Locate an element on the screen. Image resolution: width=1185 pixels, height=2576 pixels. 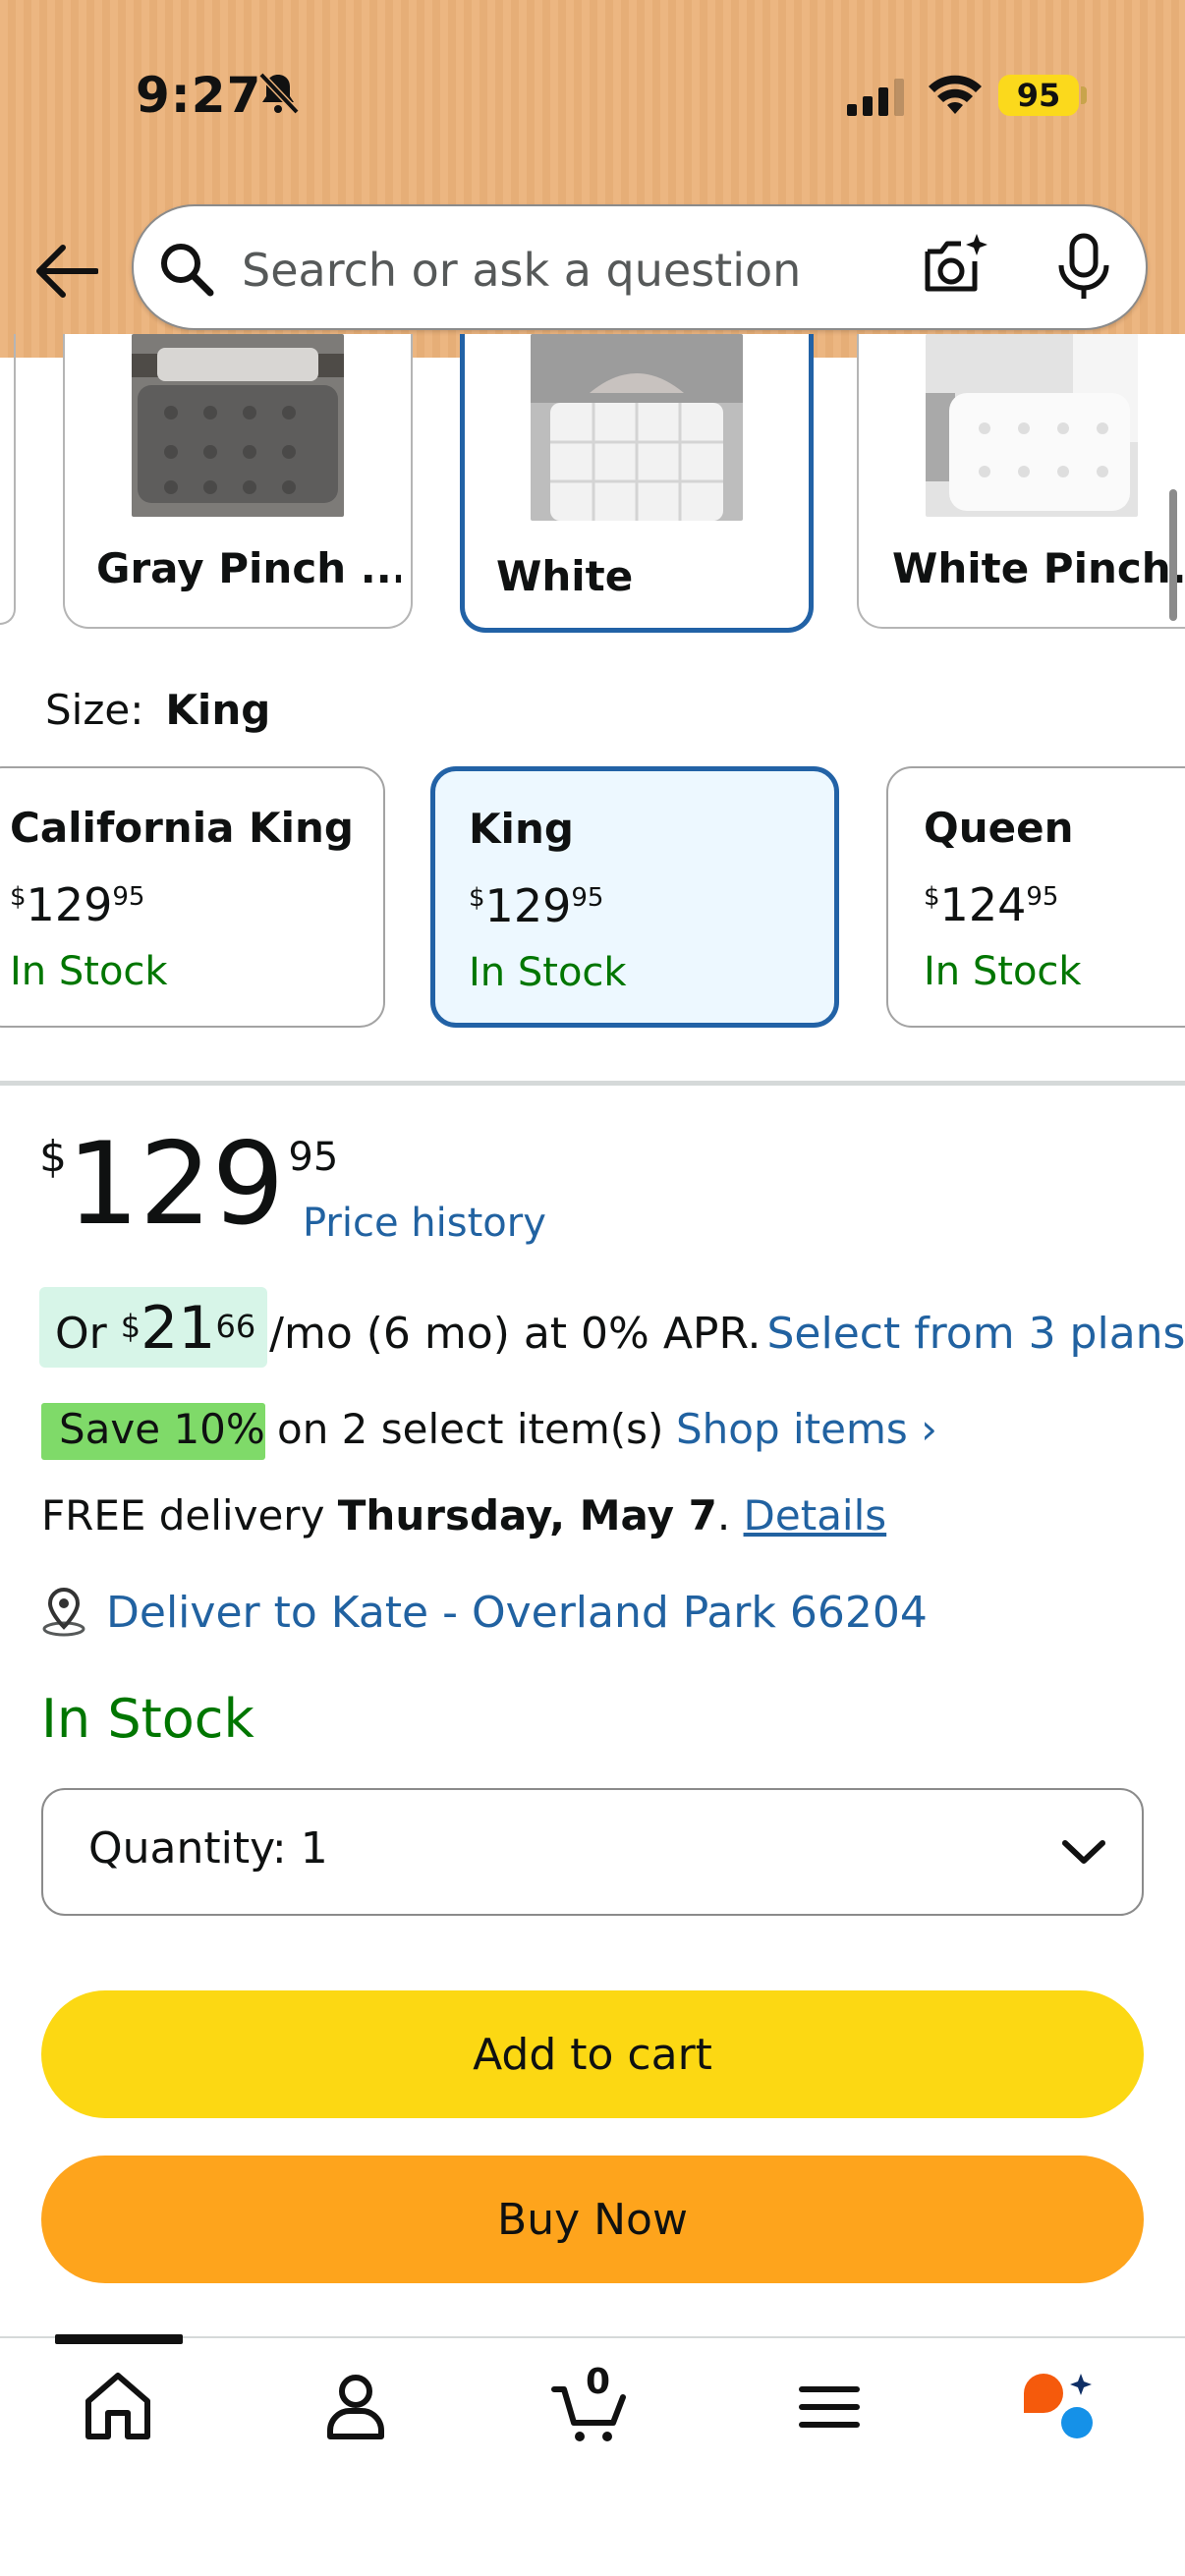
battery-tip is located at coordinates (1084, 95).